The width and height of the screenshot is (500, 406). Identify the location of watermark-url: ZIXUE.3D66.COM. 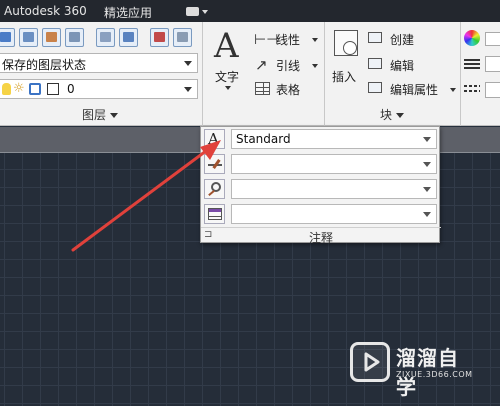
(434, 374).